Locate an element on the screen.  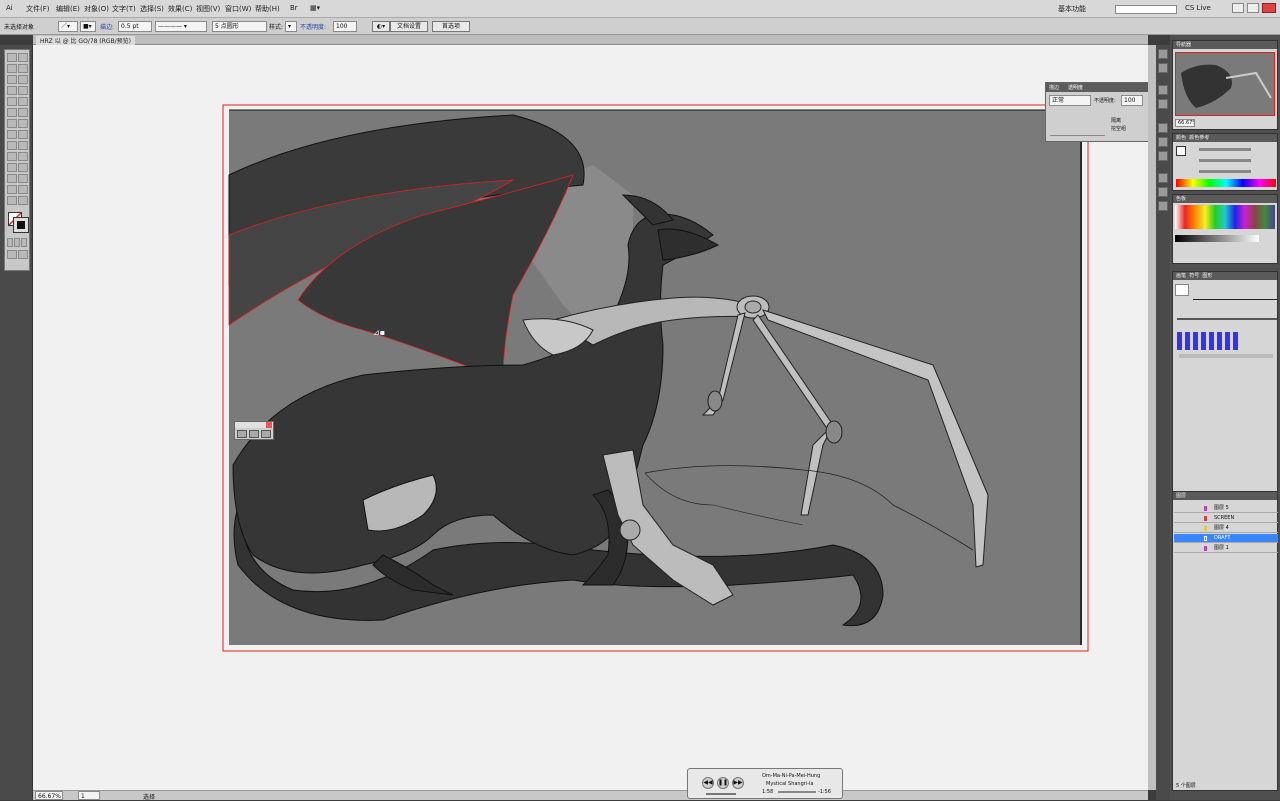
knockout-checkbox: 挖空组 is located at coordinates (1118, 128).